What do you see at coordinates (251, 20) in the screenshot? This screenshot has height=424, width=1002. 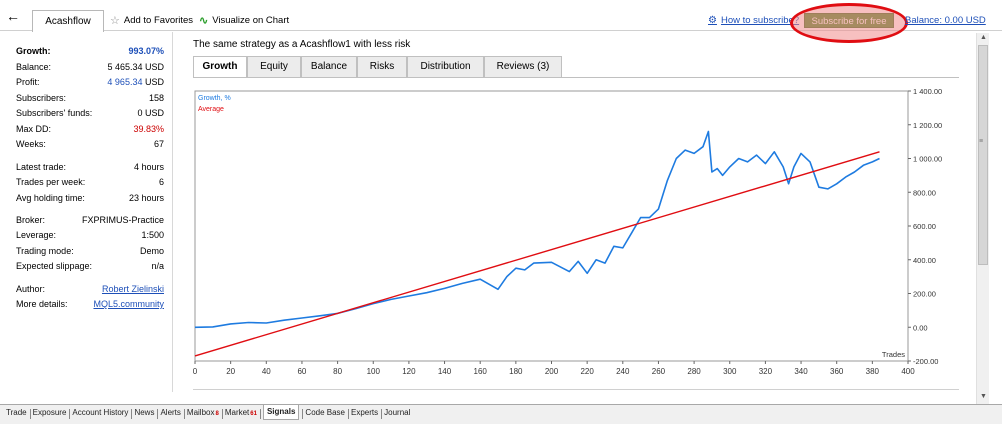 I see `visualize-on-chart-label: Visualize on Chart` at bounding box center [251, 20].